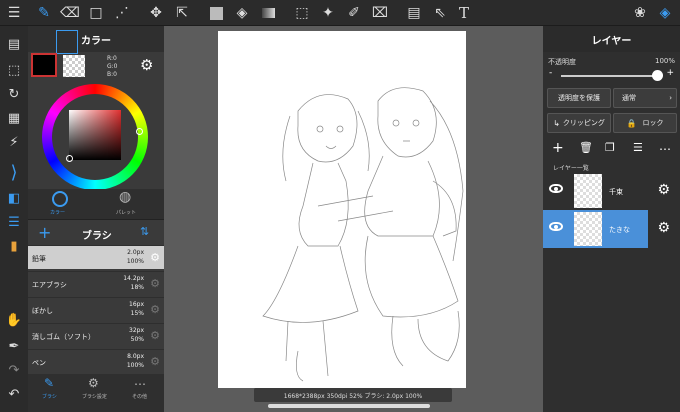 The height and width of the screenshot is (412, 680). I want to click on color-panel-title: カラー, so click(96, 39).